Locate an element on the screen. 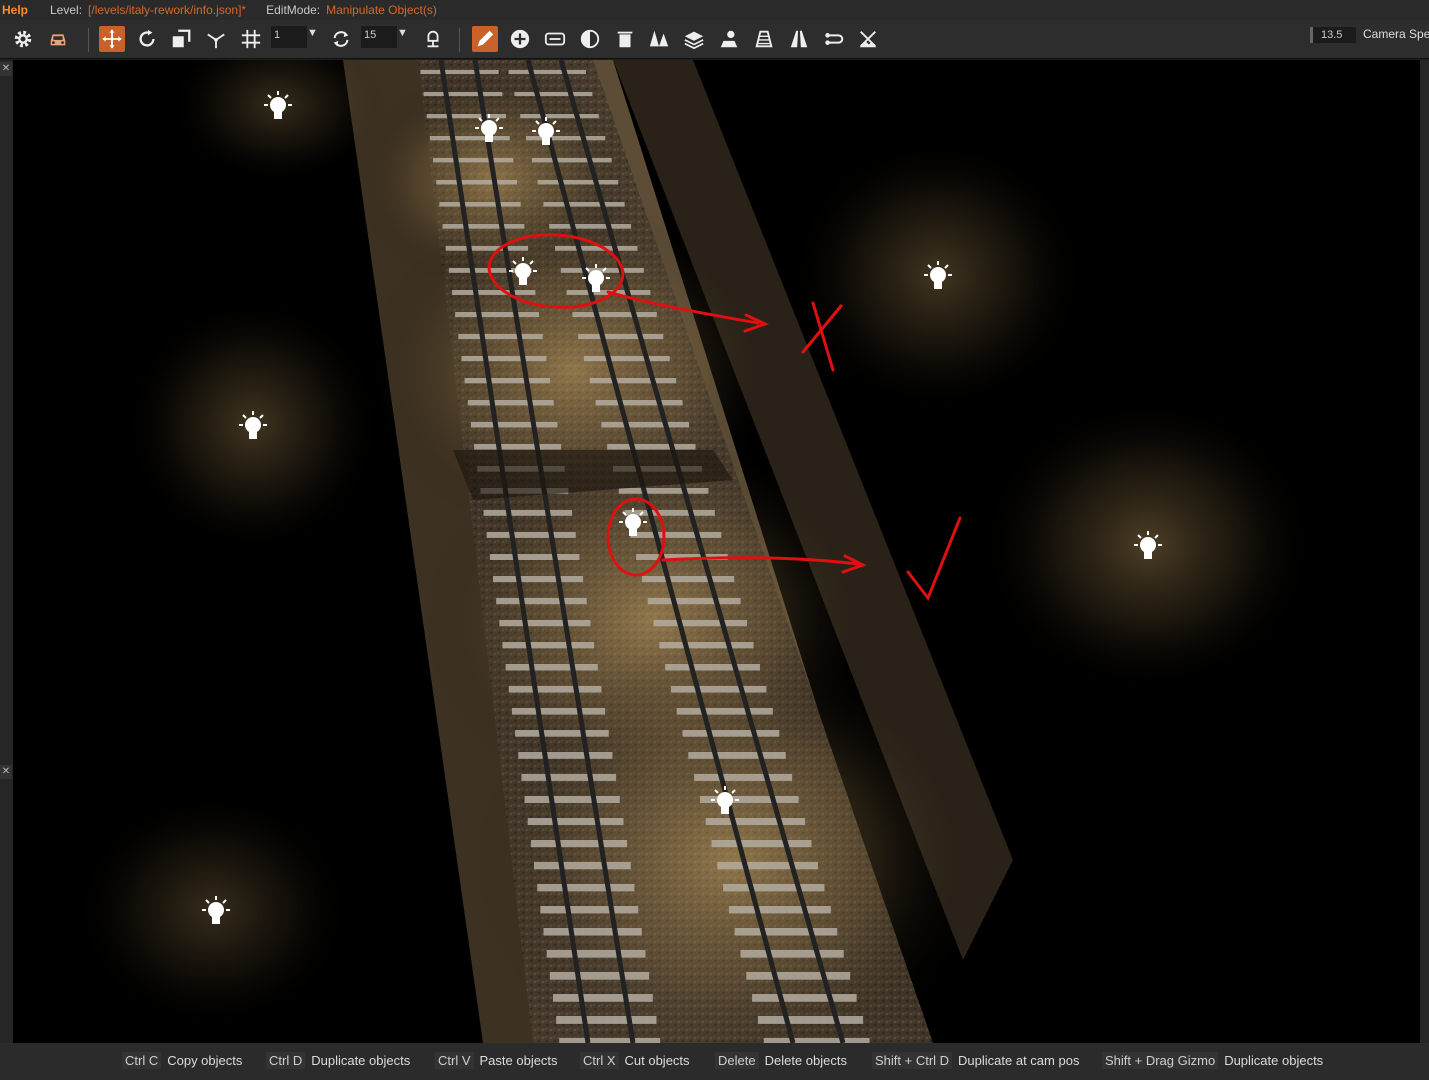  link-icon is located at coordinates (555, 39).